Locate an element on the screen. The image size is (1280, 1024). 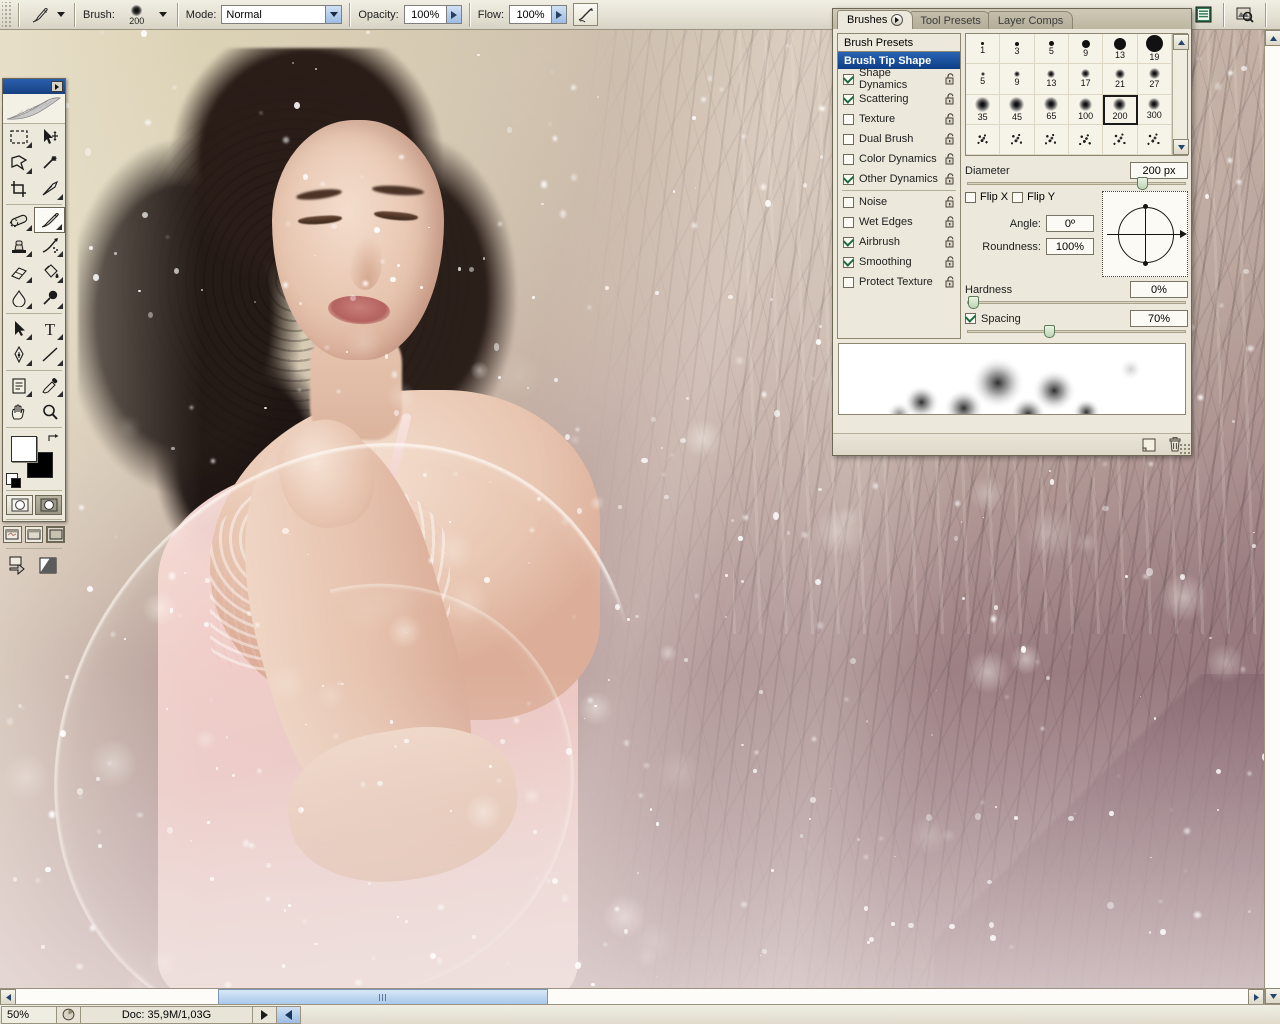
list-item-brush-presets: Brush Presets is located at coordinates (899, 43).